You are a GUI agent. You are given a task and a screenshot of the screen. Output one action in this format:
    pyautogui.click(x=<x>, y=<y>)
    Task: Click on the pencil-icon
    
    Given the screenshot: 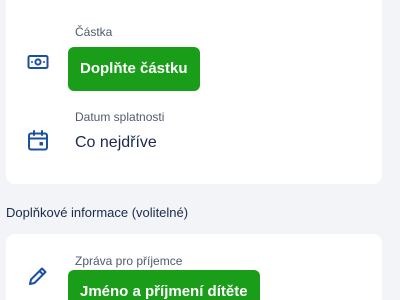 What is the action you would take?
    pyautogui.click(x=38, y=276)
    